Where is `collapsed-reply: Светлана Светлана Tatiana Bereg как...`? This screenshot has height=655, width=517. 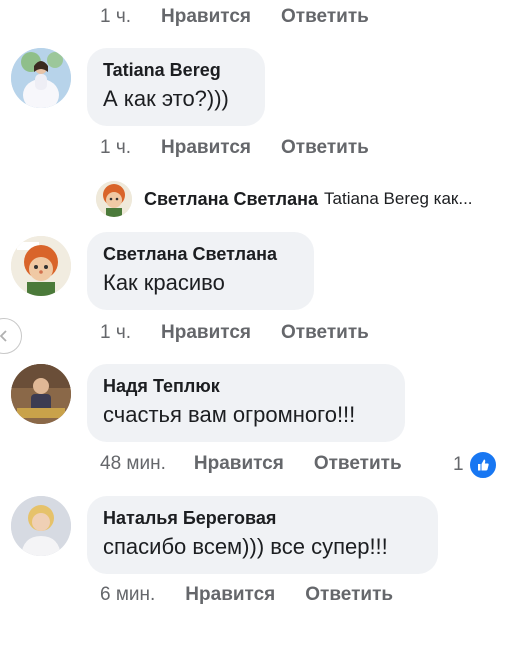 collapsed-reply: Светлана Светлана Tatiana Bereg как... is located at coordinates (284, 199).